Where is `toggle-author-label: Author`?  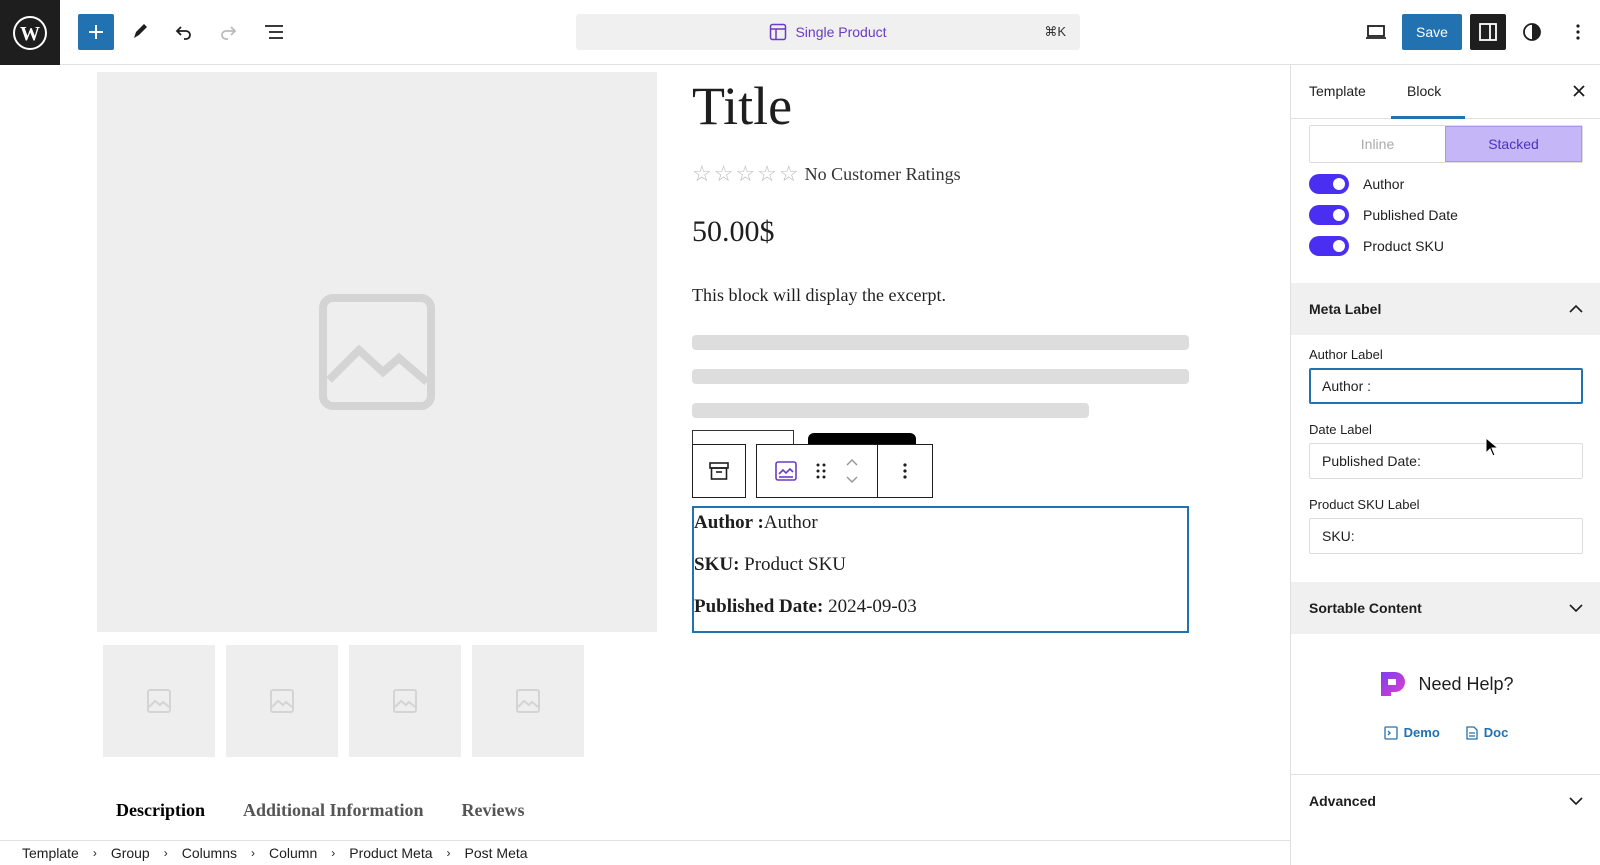 toggle-author-label: Author is located at coordinates (1384, 184).